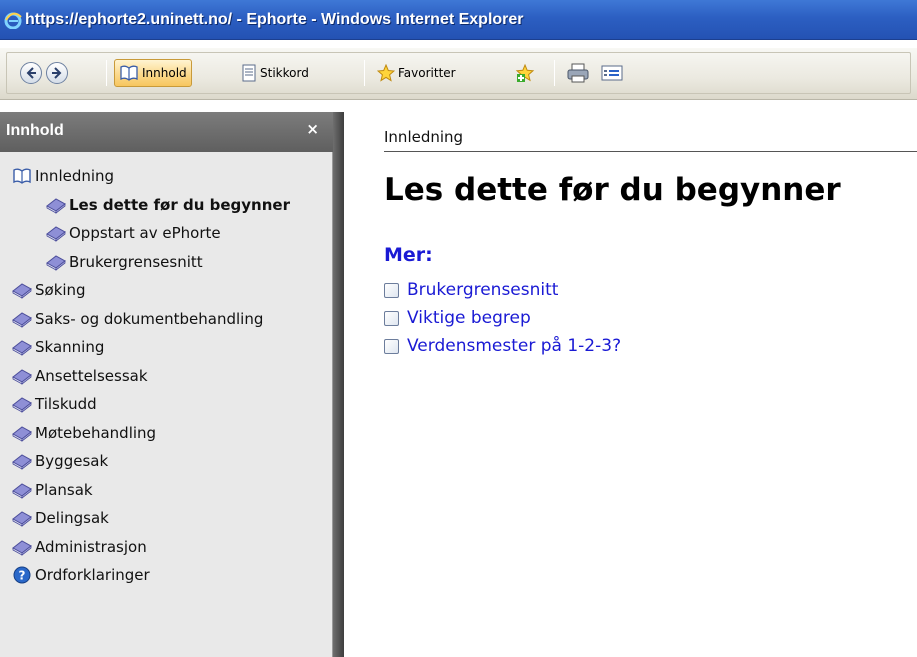 The image size is (917, 657). I want to click on tree-item: Ansettelsessak, so click(166, 376).